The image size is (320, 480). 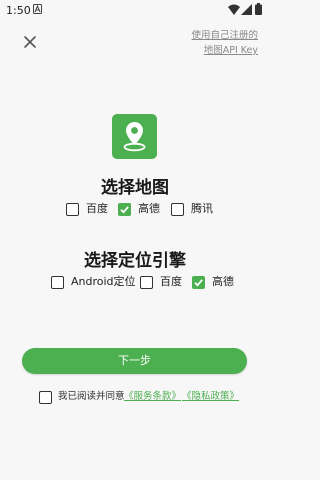 I want to click on engine-option-gaode-checkbox, so click(x=198, y=282).